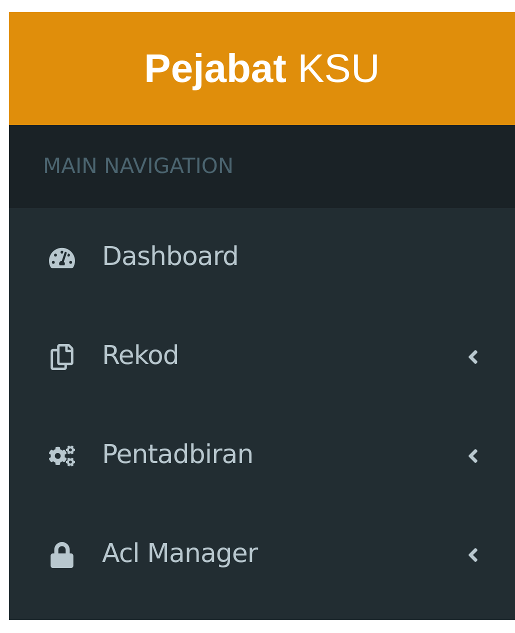  I want to click on copy-icon, so click(62, 357).